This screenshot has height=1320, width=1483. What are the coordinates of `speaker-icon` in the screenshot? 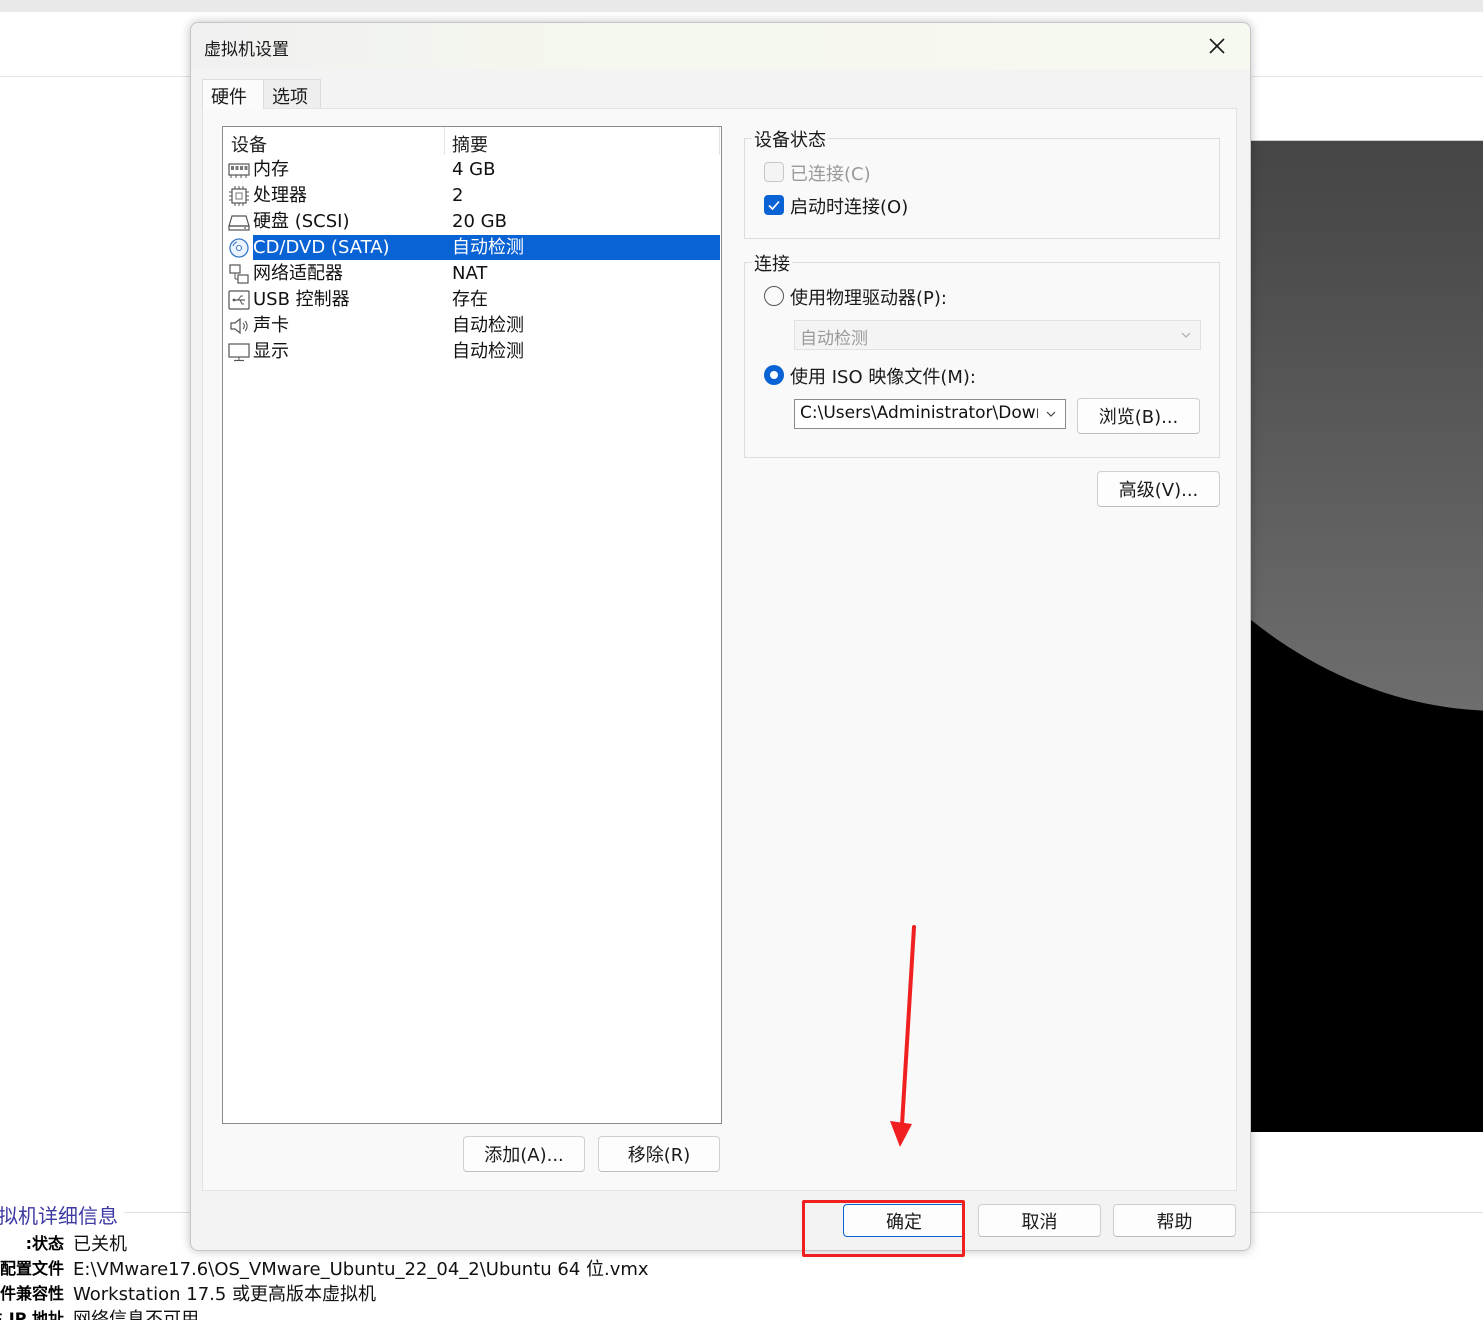 It's located at (239, 326).